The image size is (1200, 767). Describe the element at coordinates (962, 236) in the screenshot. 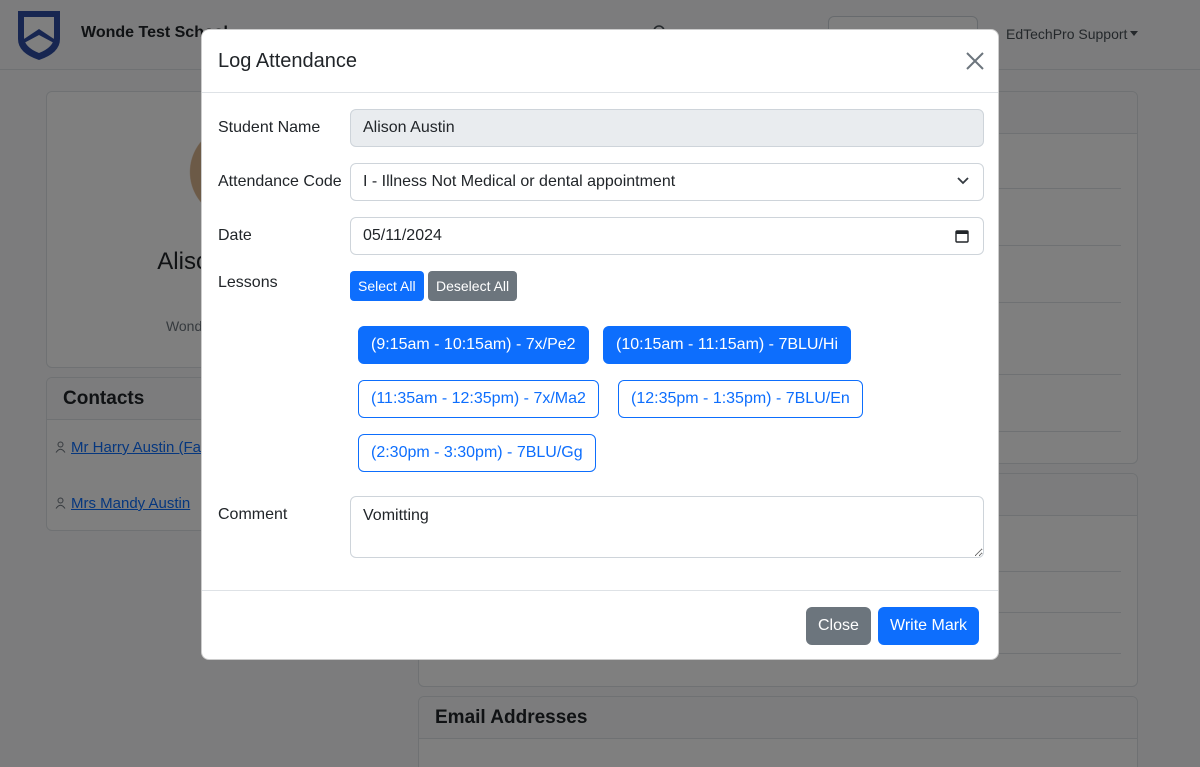

I see `calendar-icon` at that location.